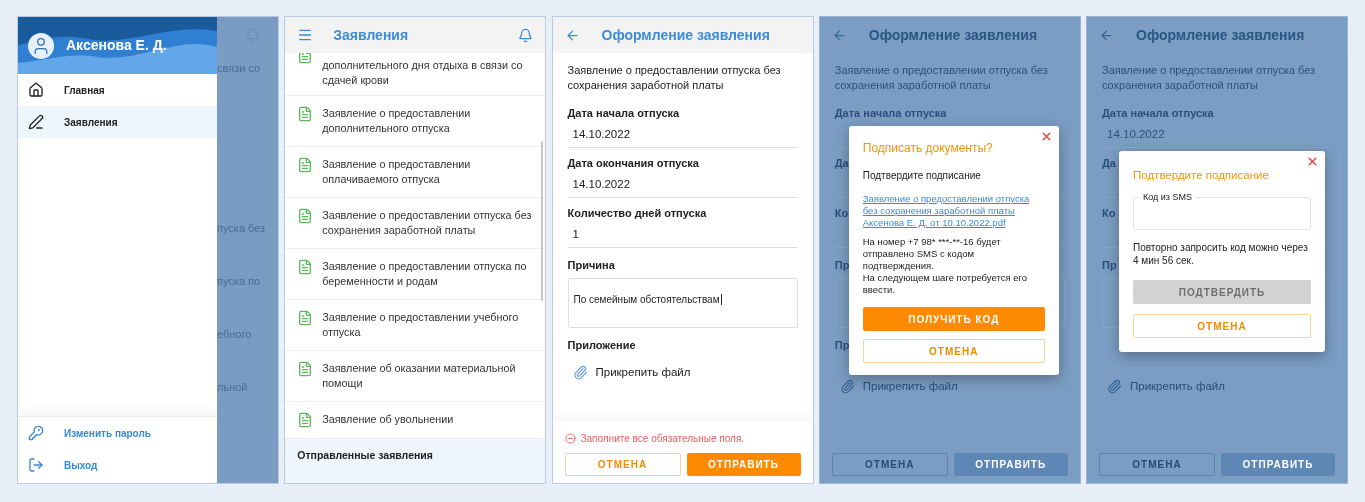 The image size is (1365, 502). What do you see at coordinates (682, 235) in the screenshot?
I see `text-field: 1` at bounding box center [682, 235].